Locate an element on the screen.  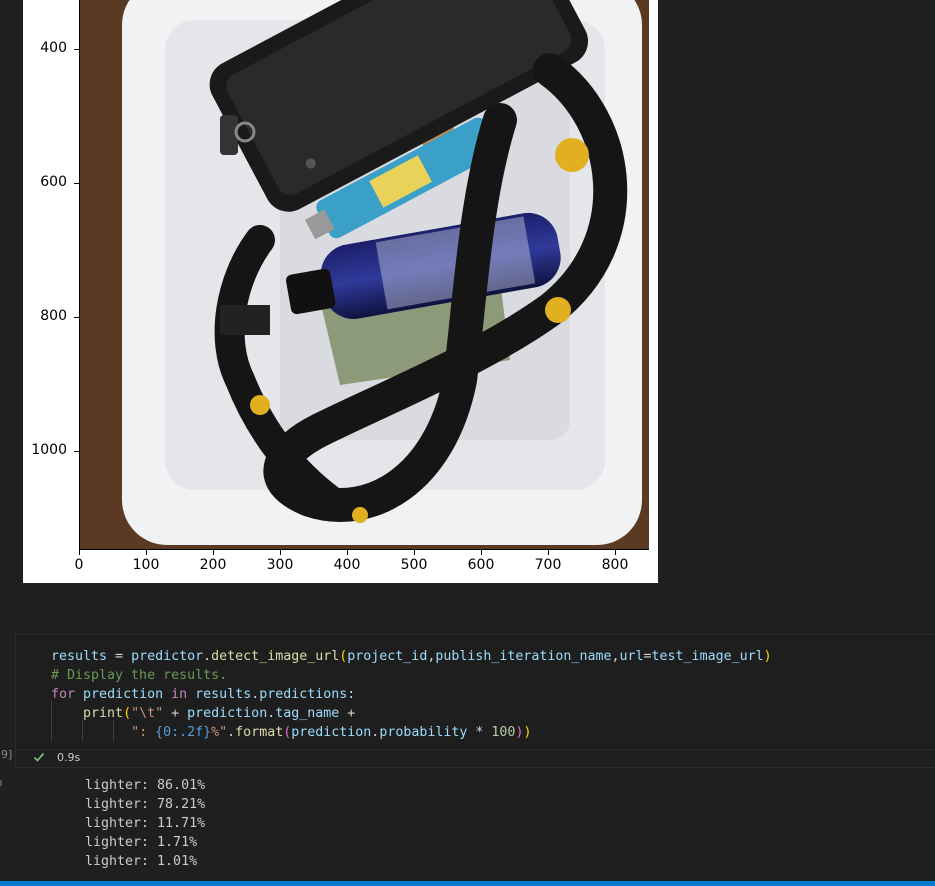
ytick-label: 400 is located at coordinates (53, 48).